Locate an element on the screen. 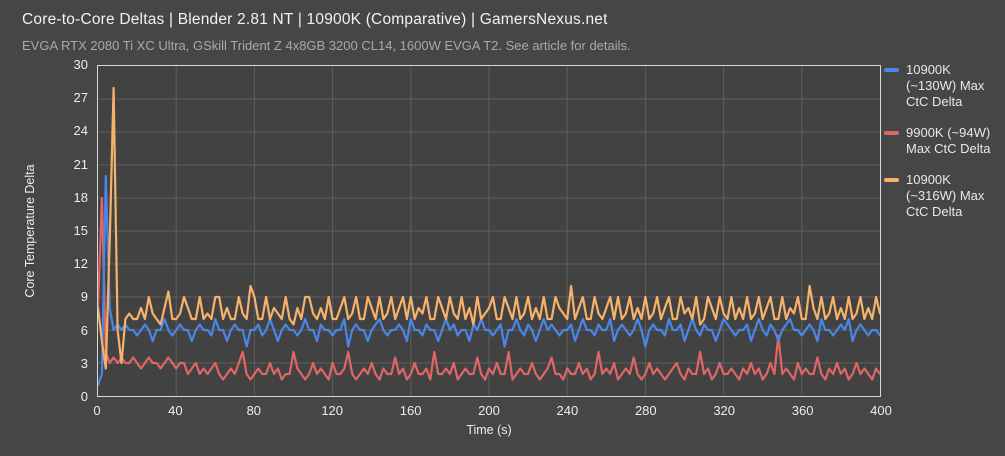  x-tick-label: 400 is located at coordinates (881, 410).